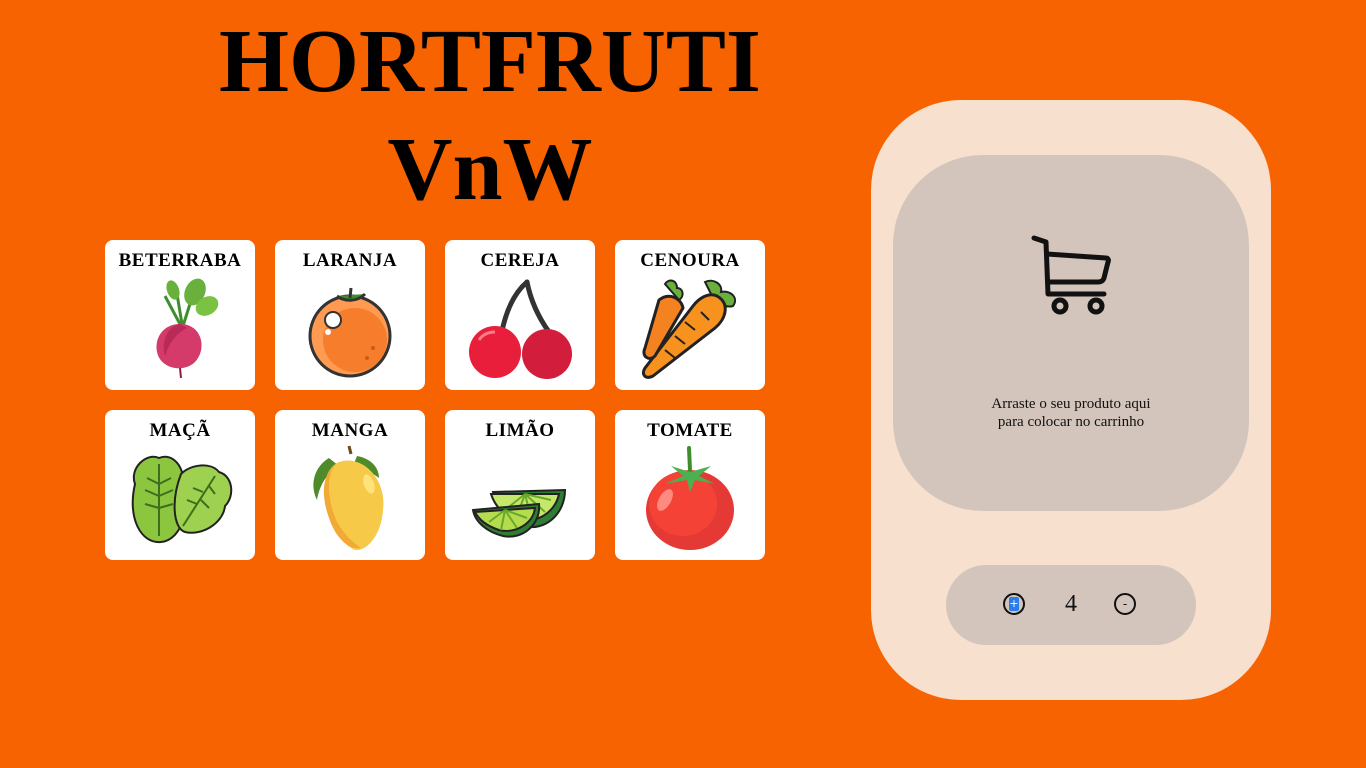 This screenshot has height=768, width=1366. I want to click on dropzone-text-line-1: Arraste o seu produto aqui, so click(1071, 404).